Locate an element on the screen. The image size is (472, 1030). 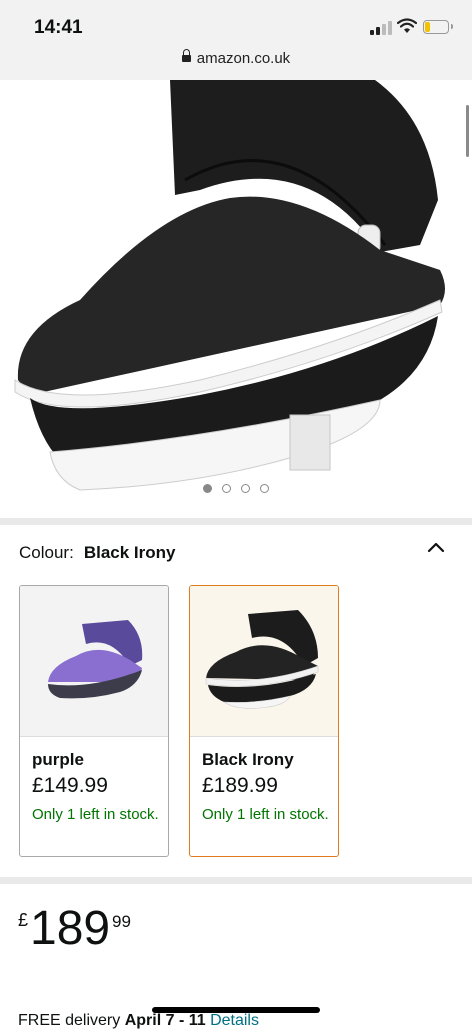
colour-selector-header: Colour: Black Irony is located at coordinates (97, 553).